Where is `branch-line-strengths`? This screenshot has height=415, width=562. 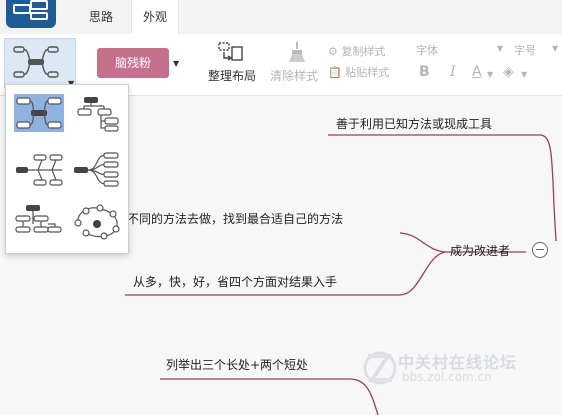
branch-line-strengths is located at coordinates (269, 396).